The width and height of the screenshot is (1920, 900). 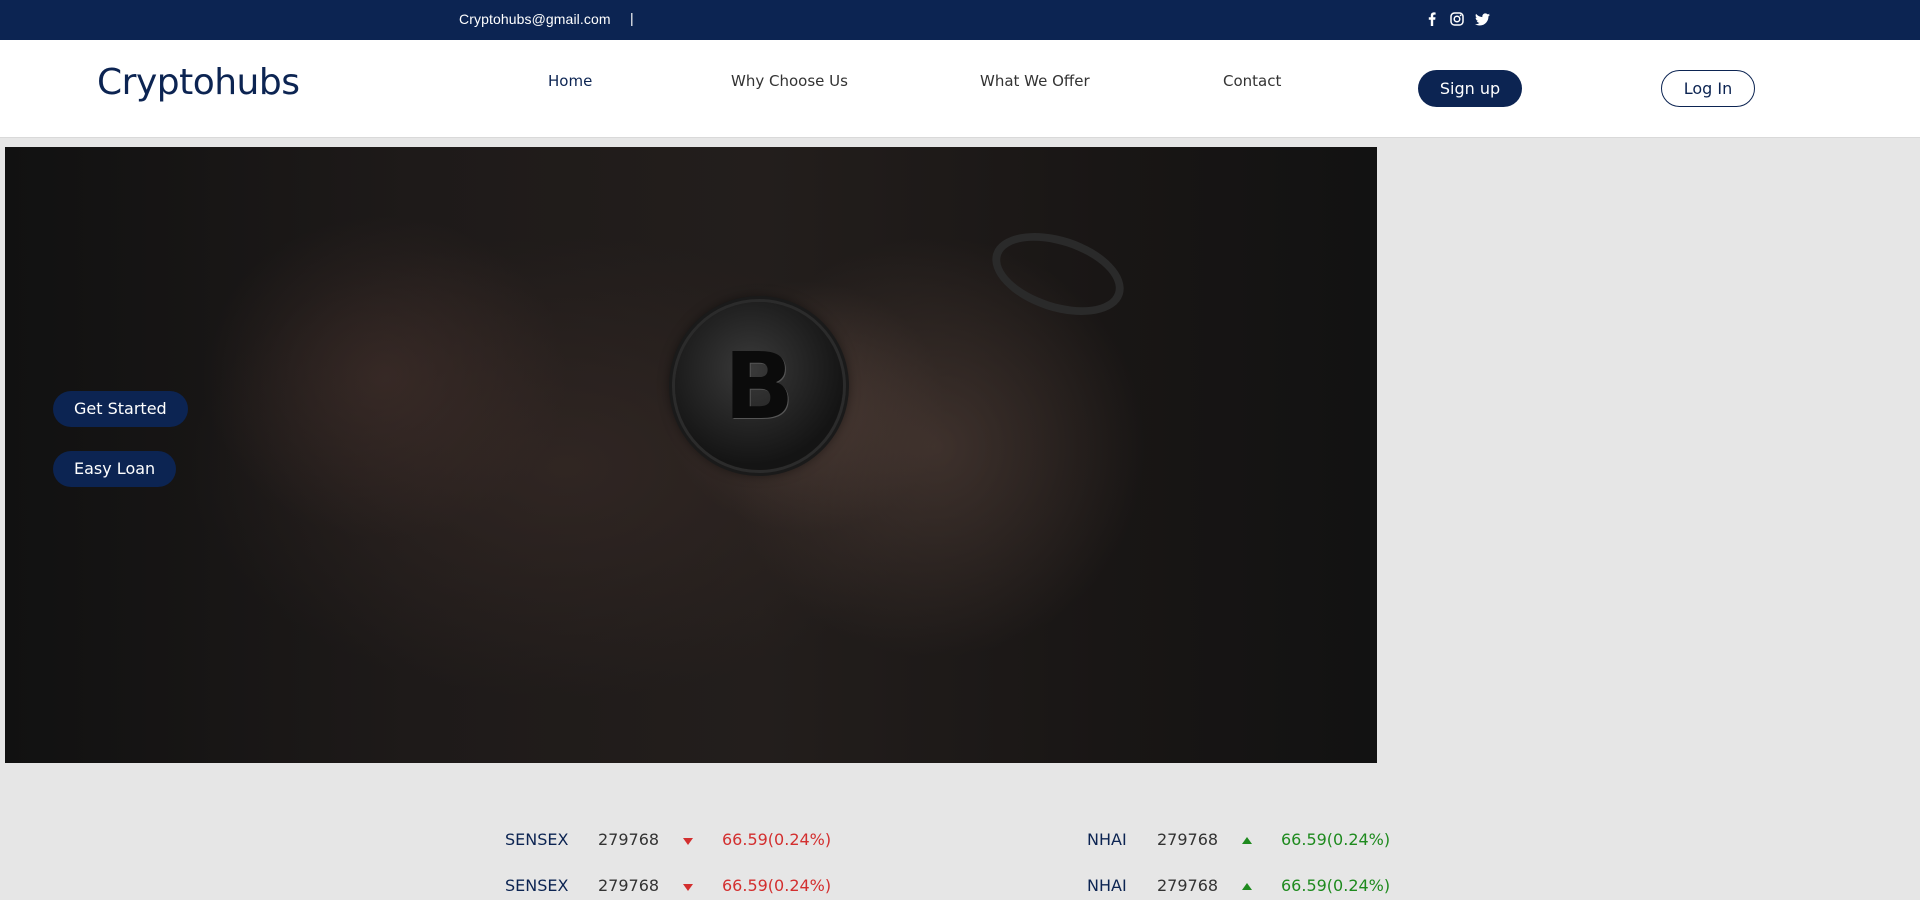 What do you see at coordinates (1470, 88) in the screenshot?
I see `signup-button: Sign up` at bounding box center [1470, 88].